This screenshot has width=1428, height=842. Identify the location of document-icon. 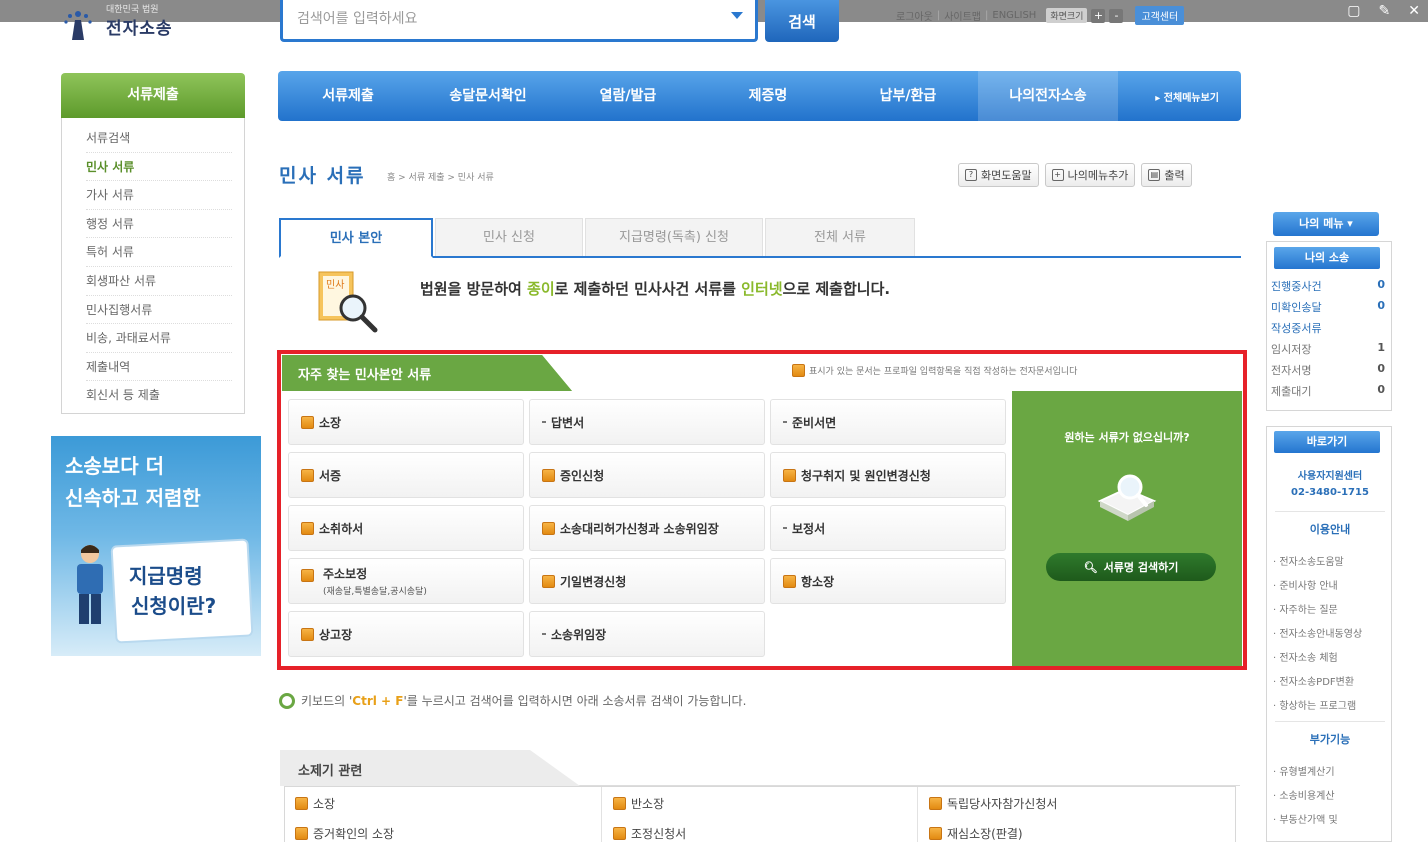
(301, 803).